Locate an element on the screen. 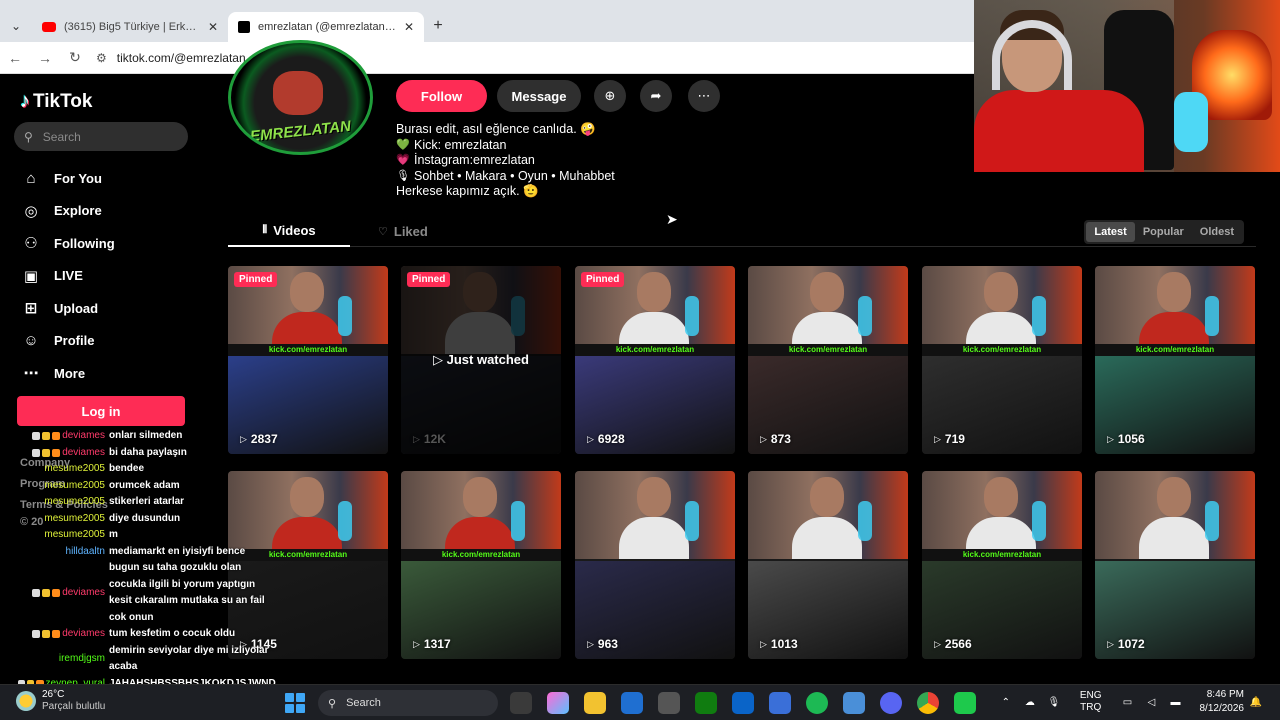  sidebar-item-live: ▣ LIVE is located at coordinates (67, 276).